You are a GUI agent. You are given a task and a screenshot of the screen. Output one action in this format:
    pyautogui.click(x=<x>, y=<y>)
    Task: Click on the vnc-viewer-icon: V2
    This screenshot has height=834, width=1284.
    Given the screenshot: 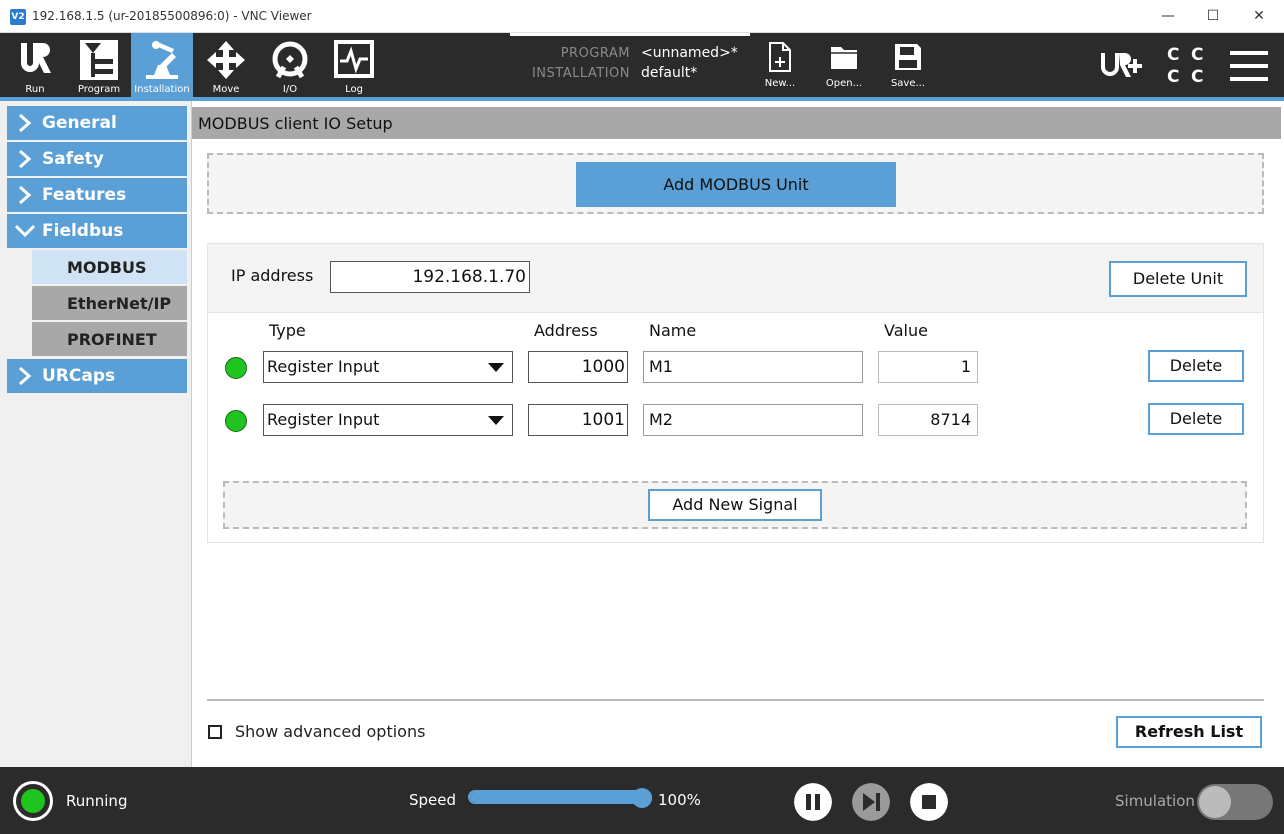 What is the action you would take?
    pyautogui.click(x=18, y=17)
    